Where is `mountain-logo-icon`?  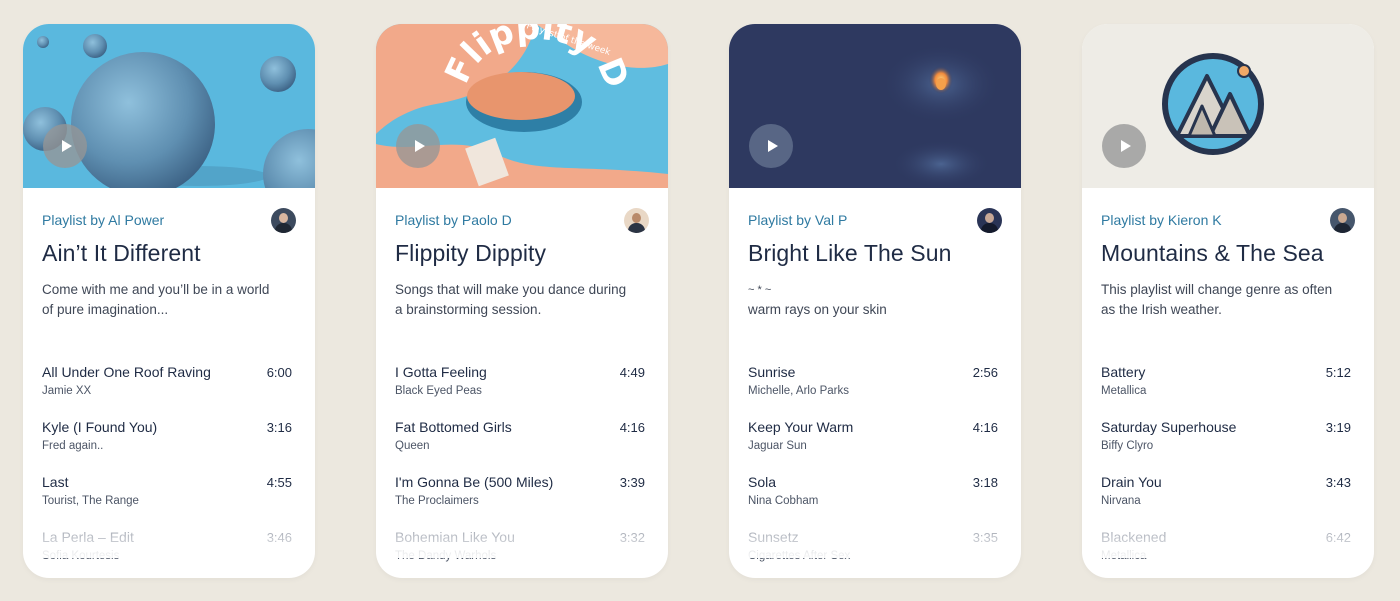 mountain-logo-icon is located at coordinates (1213, 104).